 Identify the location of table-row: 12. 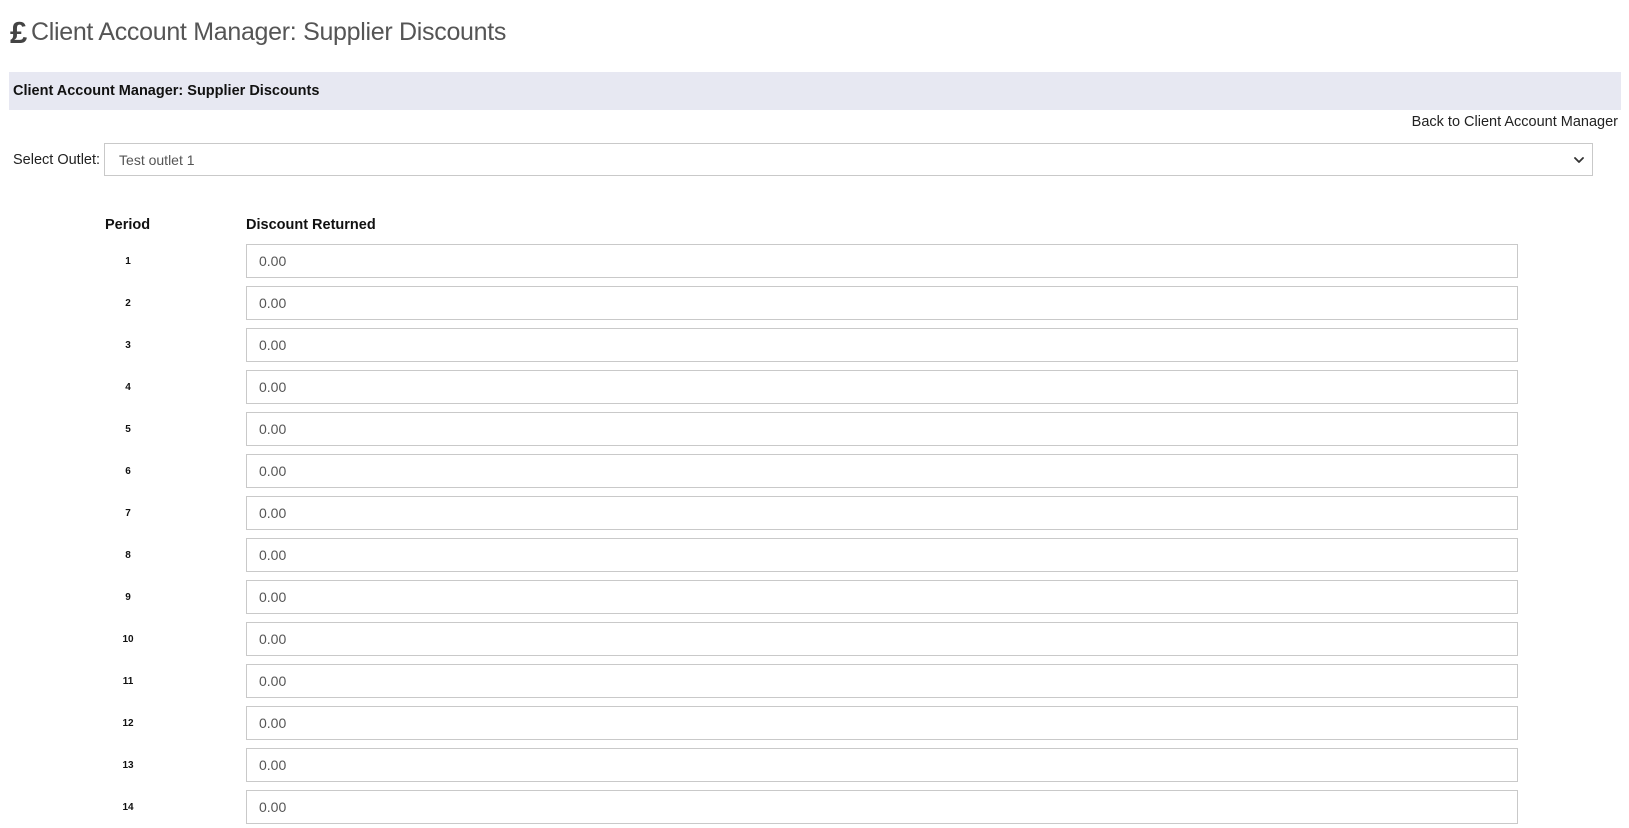
(814, 727).